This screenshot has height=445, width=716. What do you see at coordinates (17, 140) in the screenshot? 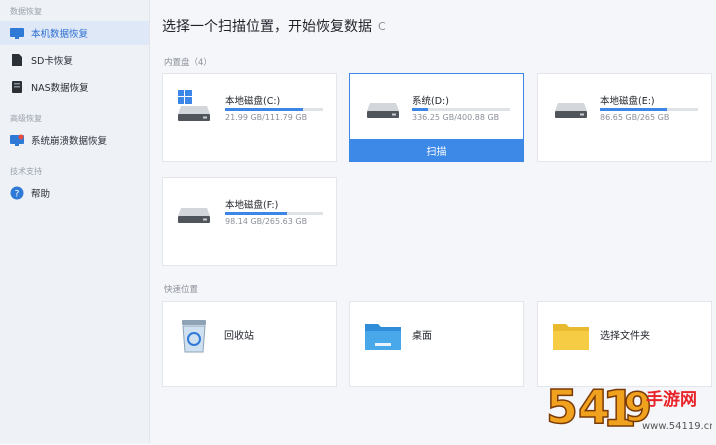
I see `crashed-system-icon` at bounding box center [17, 140].